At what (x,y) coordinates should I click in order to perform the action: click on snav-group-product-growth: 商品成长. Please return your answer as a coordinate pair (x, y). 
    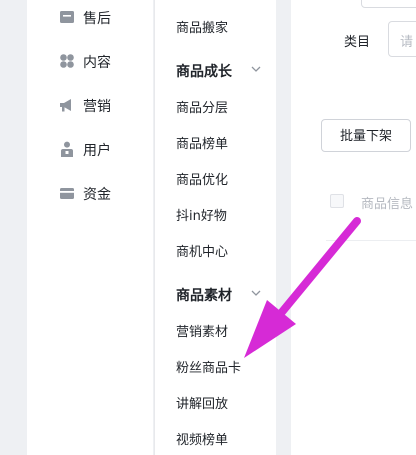
    Looking at the image, I should click on (204, 71).